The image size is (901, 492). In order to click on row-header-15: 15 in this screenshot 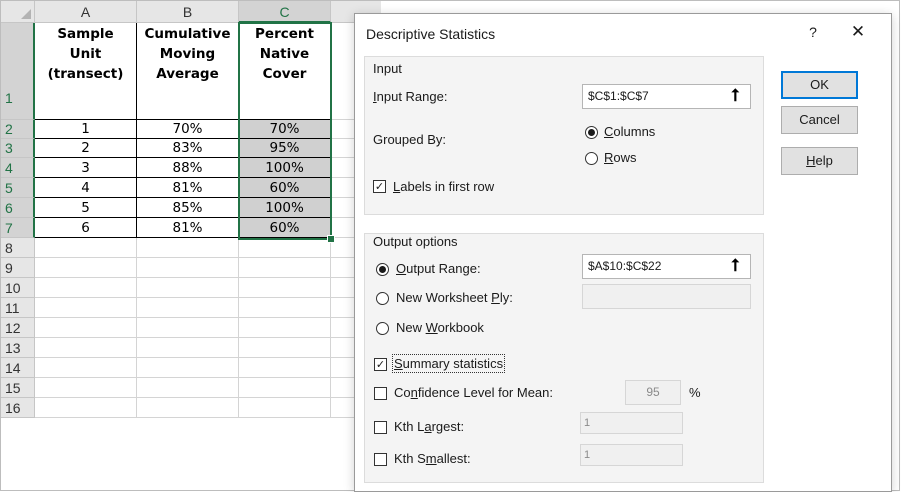, I will do `click(18, 388)`.